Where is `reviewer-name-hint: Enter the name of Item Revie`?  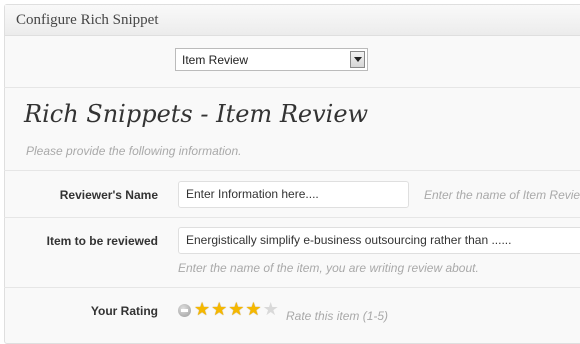 reviewer-name-hint: Enter the name of Item Revie is located at coordinates (502, 195).